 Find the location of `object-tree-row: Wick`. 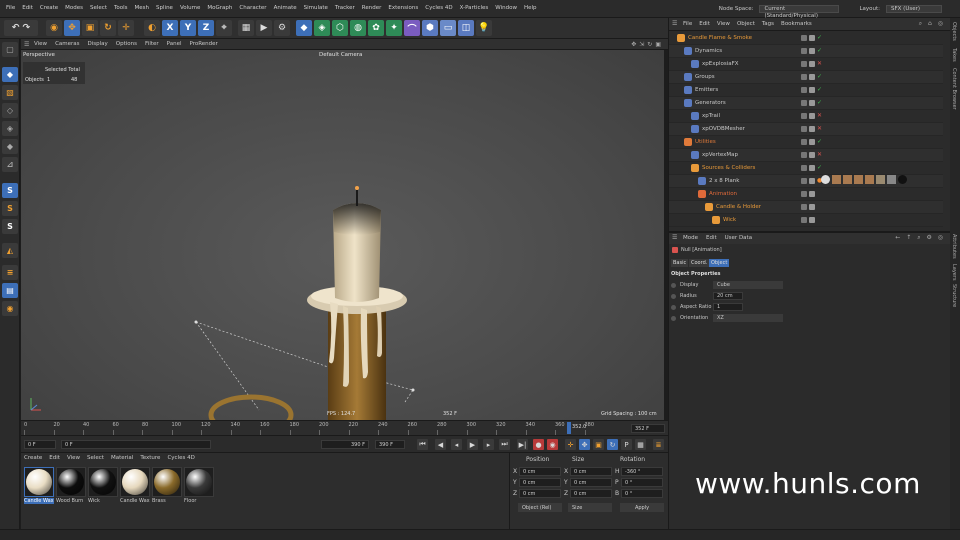

object-tree-row: Wick is located at coordinates (806, 220).